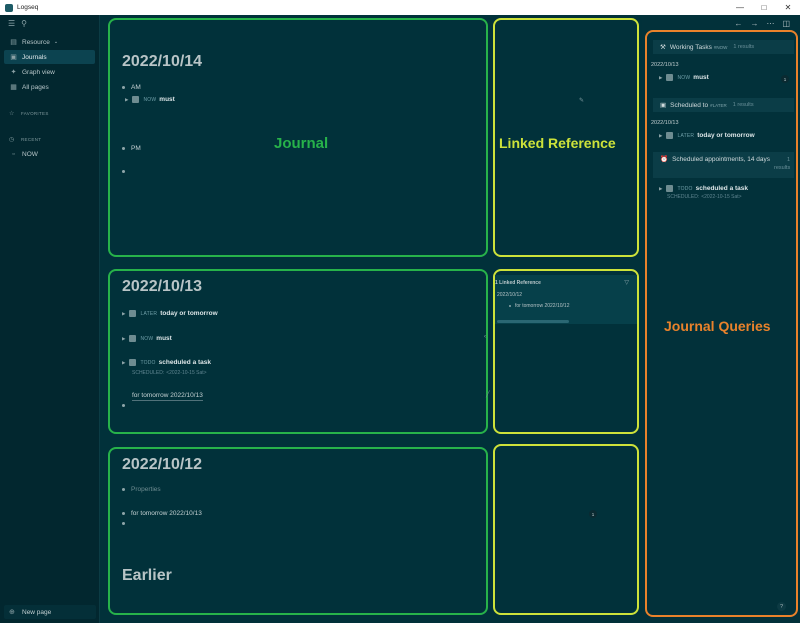 This screenshot has width=800, height=623. What do you see at coordinates (131, 148) in the screenshot?
I see `block: PM` at bounding box center [131, 148].